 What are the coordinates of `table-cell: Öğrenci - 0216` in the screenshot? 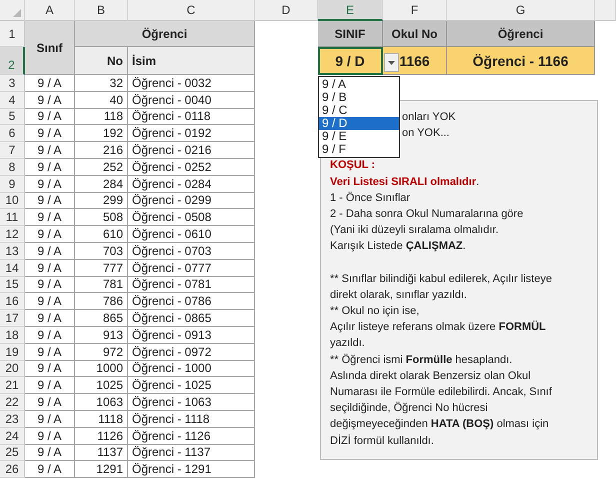 It's located at (191, 150).